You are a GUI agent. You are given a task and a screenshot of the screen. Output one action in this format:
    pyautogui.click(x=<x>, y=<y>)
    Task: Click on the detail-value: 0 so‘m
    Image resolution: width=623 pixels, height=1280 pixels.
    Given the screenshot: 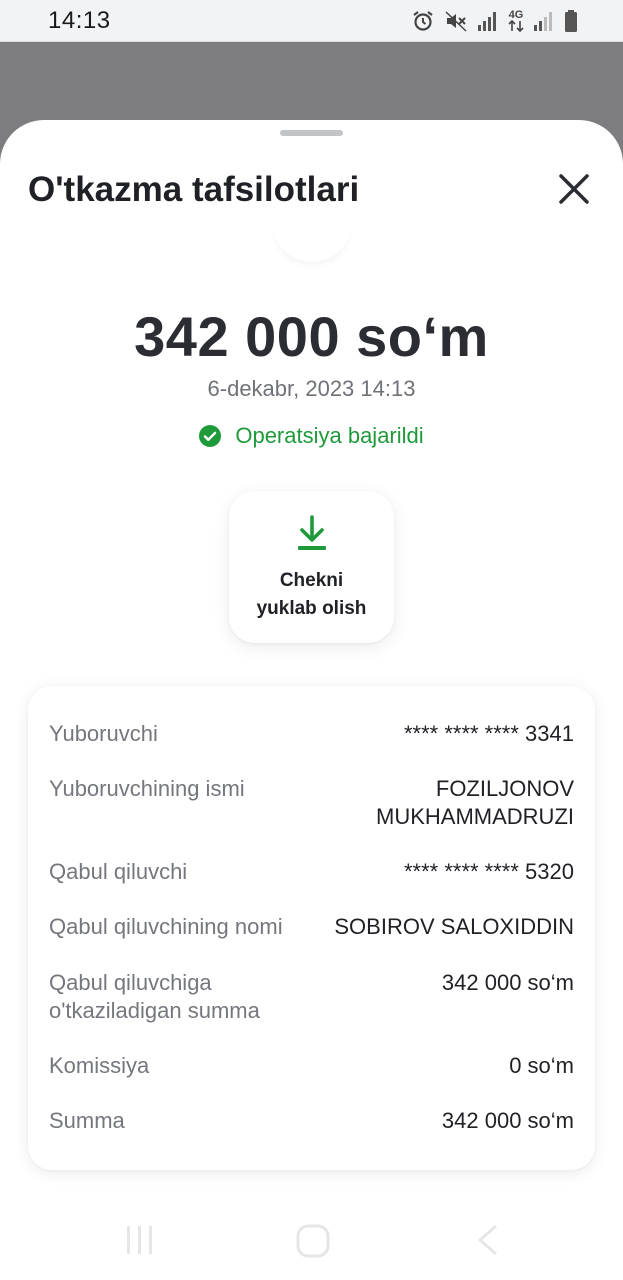 What is the action you would take?
    pyautogui.click(x=541, y=1065)
    